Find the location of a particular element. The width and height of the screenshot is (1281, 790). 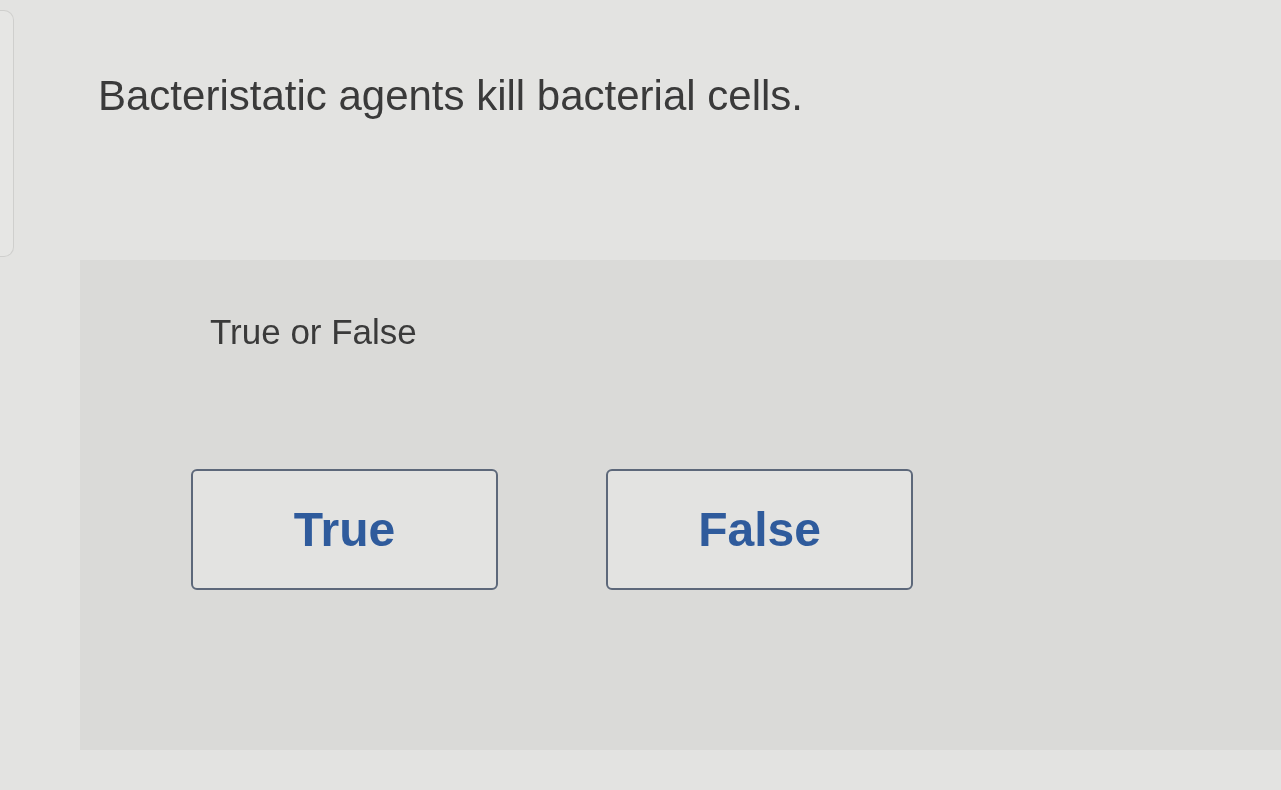

answer-option: True is located at coordinates (344, 529).